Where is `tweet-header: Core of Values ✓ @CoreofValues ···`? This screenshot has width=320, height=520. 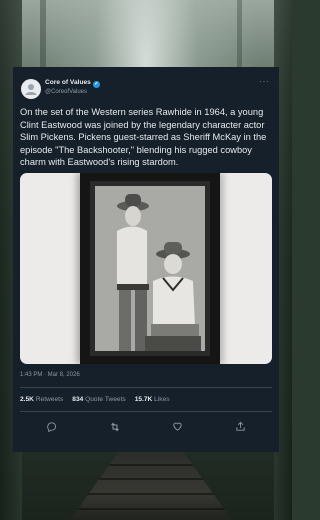
tweet-header: Core of Values ✓ @CoreofValues ··· is located at coordinates (146, 86).